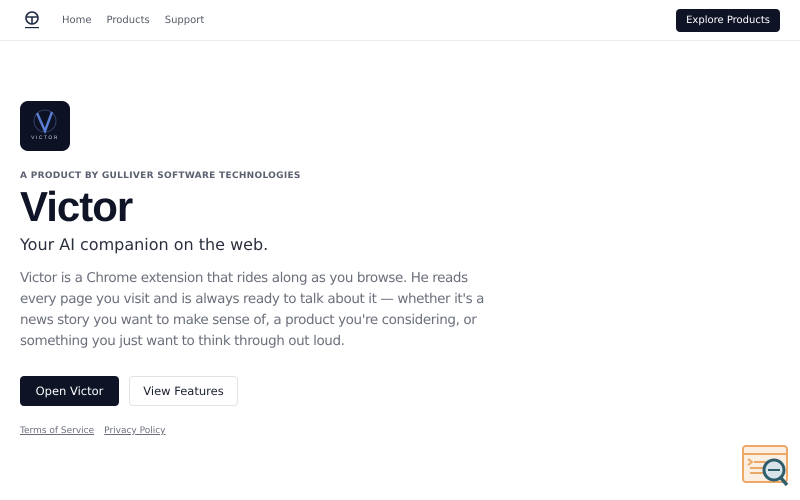 This screenshot has height=500, width=800. Describe the element at coordinates (135, 431) in the screenshot. I see `footer-link: Privacy Policy` at that location.